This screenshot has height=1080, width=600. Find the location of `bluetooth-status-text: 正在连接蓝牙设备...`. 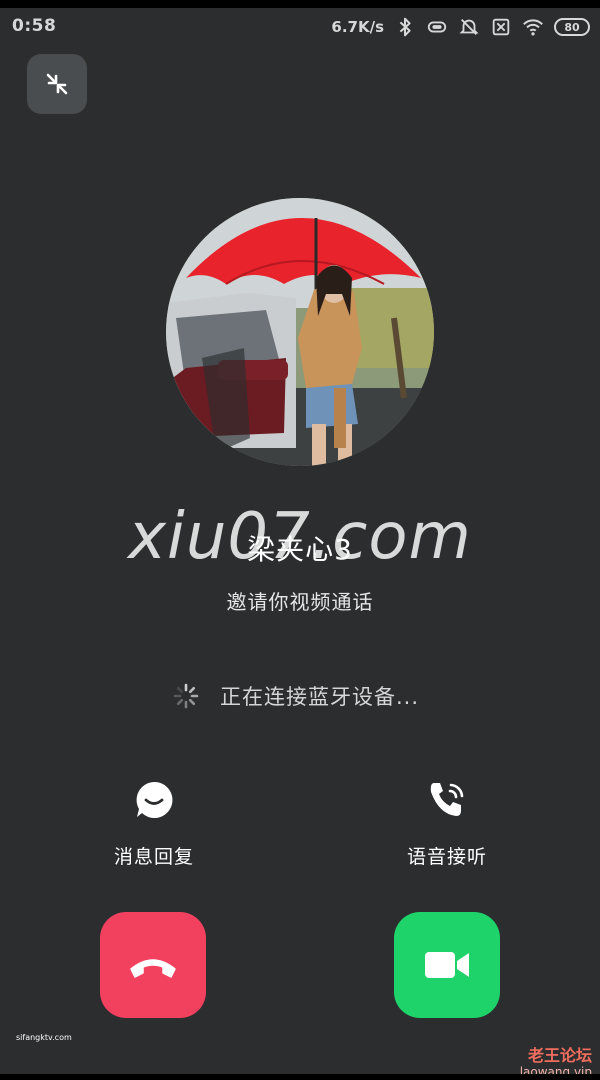

bluetooth-status-text: 正在连接蓝牙设备... is located at coordinates (320, 697).